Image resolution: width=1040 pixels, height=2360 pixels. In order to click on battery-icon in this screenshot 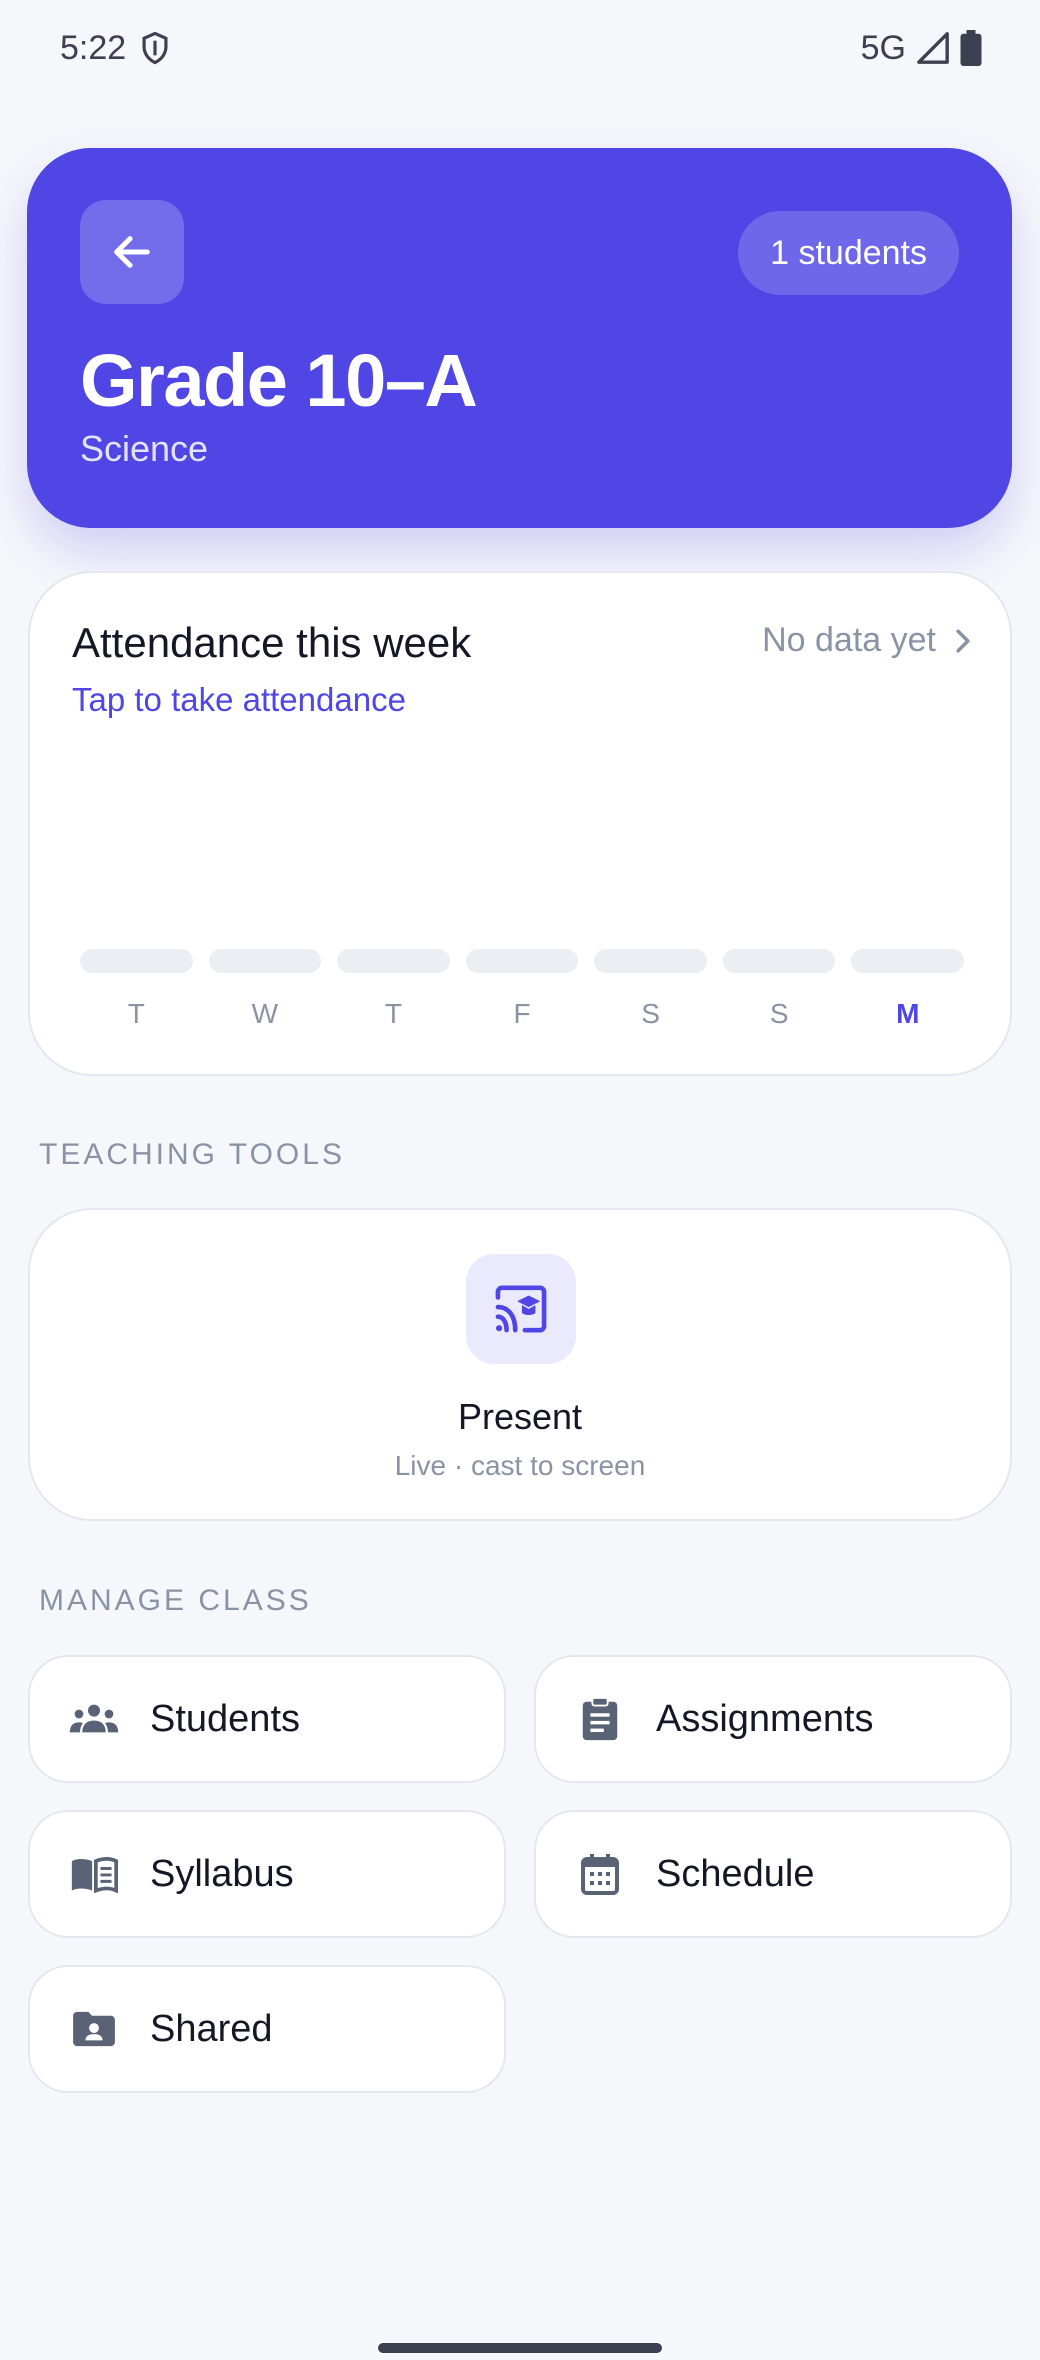, I will do `click(971, 48)`.